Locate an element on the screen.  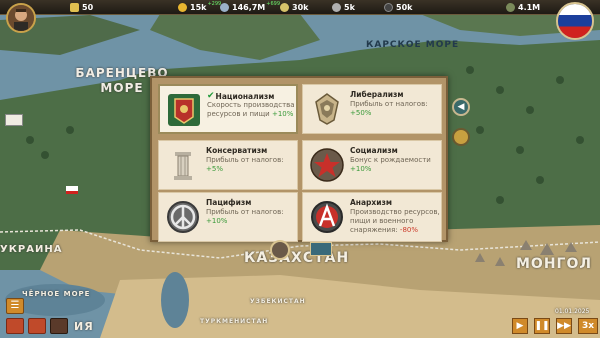
column-icon is located at coordinates (183, 166).